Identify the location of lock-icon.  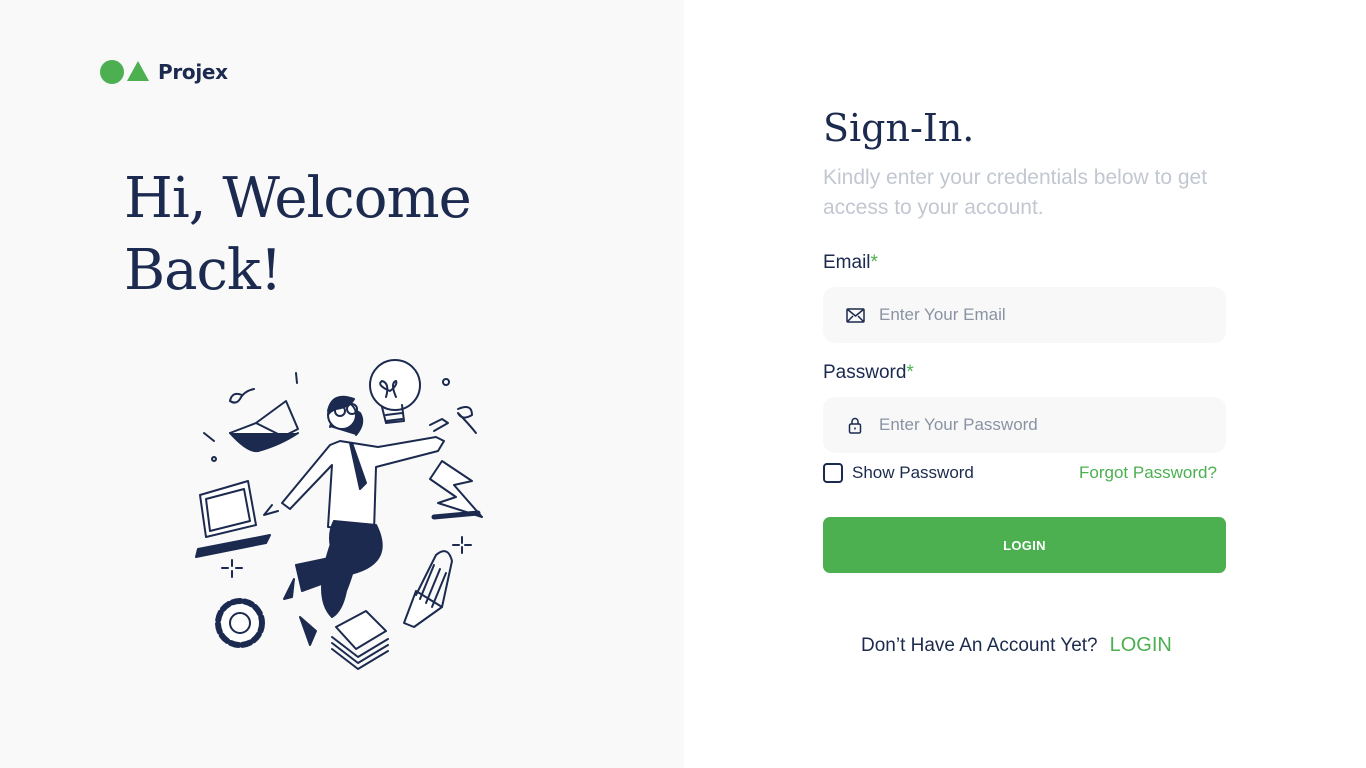
(855, 425).